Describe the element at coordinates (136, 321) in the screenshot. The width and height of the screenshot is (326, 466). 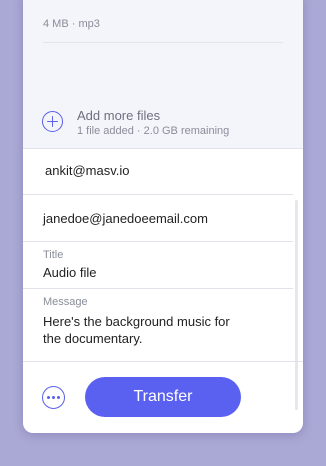
I see `message-line-1: Here's the background music for` at that location.